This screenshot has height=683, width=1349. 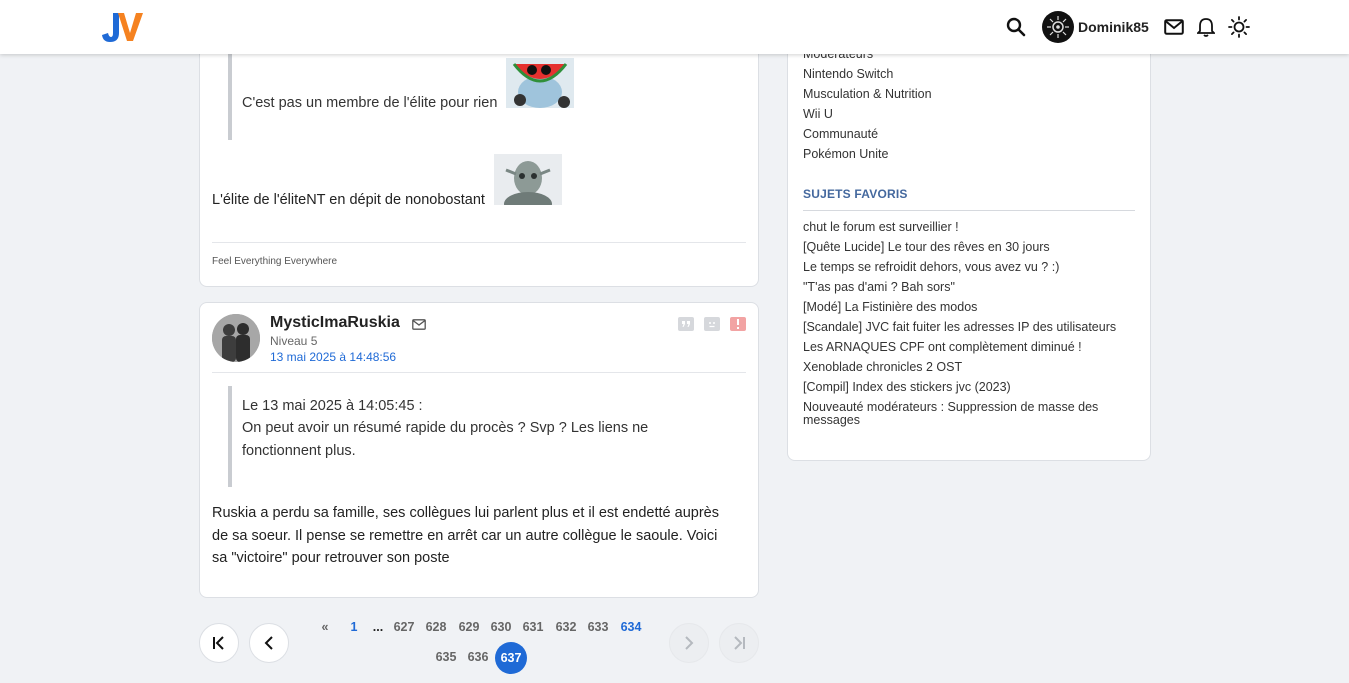 What do you see at coordinates (419, 326) in the screenshot?
I see `send-message-icon` at bounding box center [419, 326].